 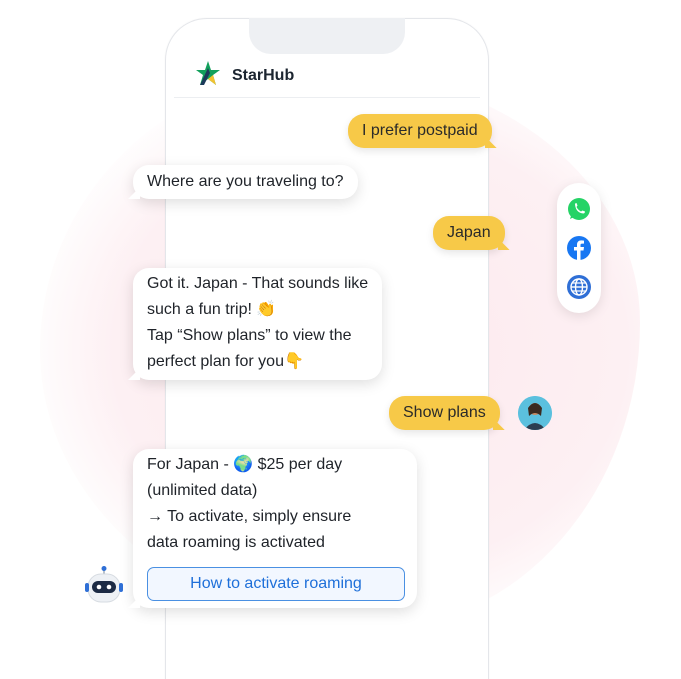 What do you see at coordinates (535, 413) in the screenshot?
I see `user-avatar` at bounding box center [535, 413].